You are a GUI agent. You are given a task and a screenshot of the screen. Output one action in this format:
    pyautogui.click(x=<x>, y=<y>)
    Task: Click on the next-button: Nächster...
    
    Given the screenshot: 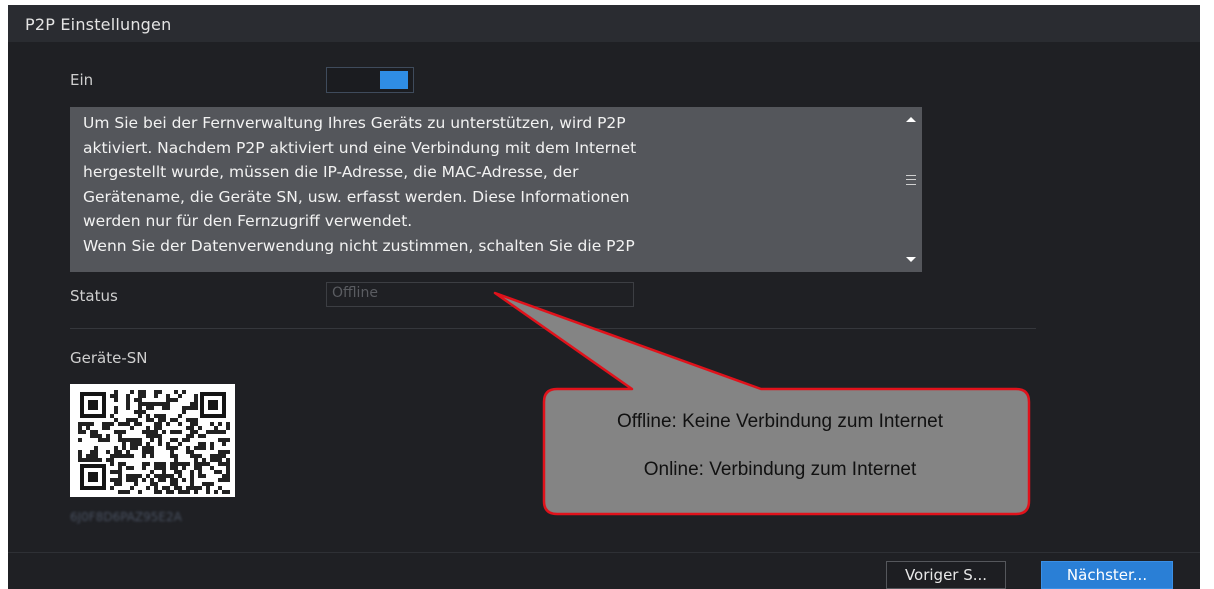 What is the action you would take?
    pyautogui.click(x=1107, y=575)
    